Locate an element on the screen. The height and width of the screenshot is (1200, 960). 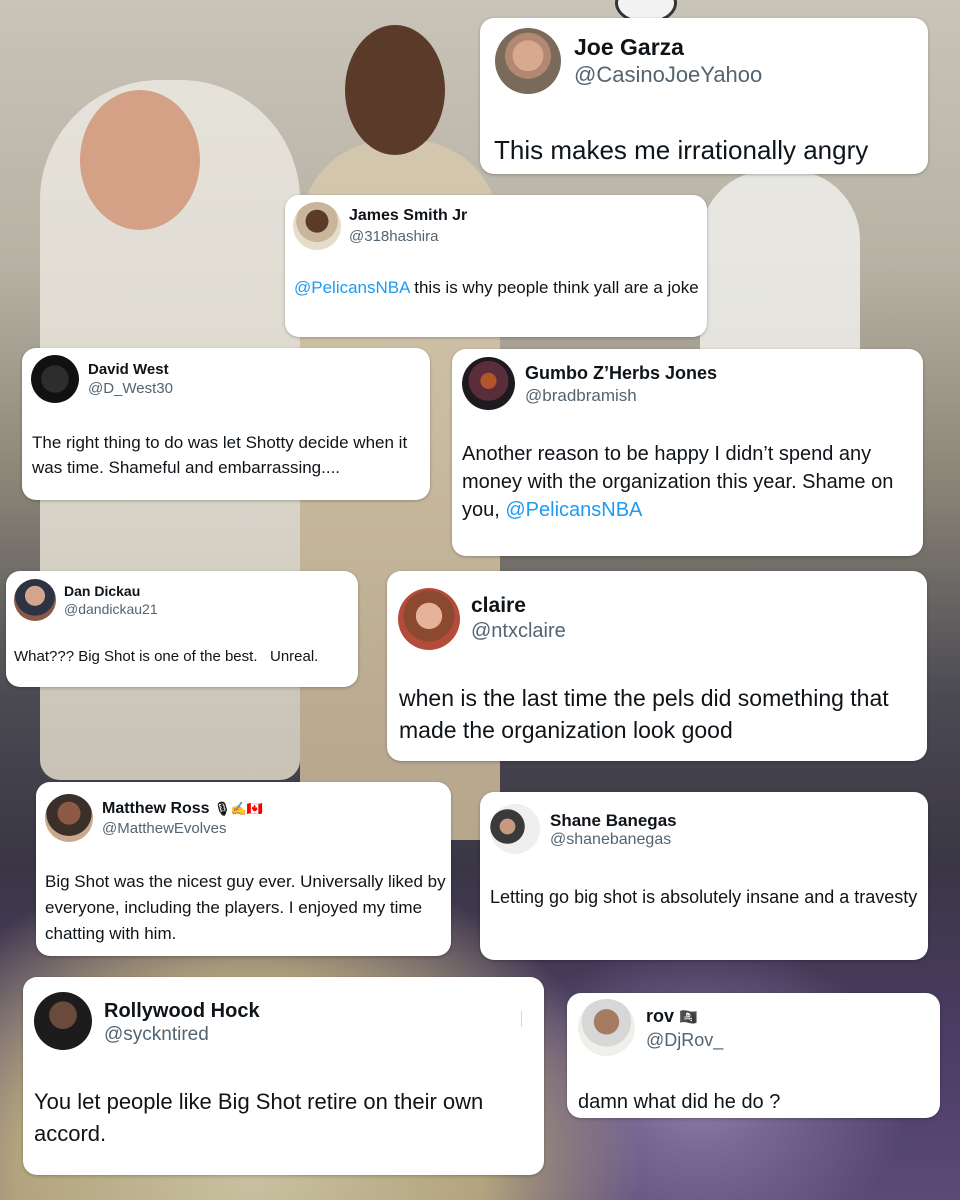
tweet-author-name: Matthew Ross 🎙✍🇨🇦 is located at coordinates (182, 809).